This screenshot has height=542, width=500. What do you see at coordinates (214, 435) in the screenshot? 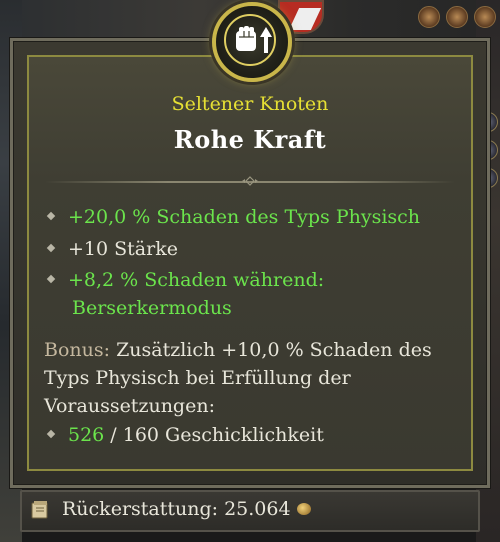
I see `requirement-rest: / 160 Geschicklichkeit` at bounding box center [214, 435].